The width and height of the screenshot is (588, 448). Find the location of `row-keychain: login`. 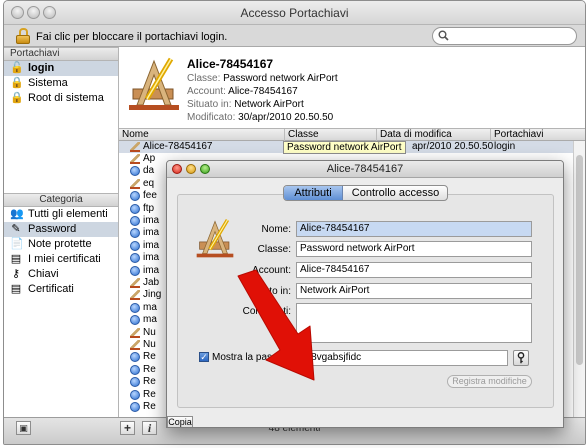

row-keychain: login is located at coordinates (505, 146).